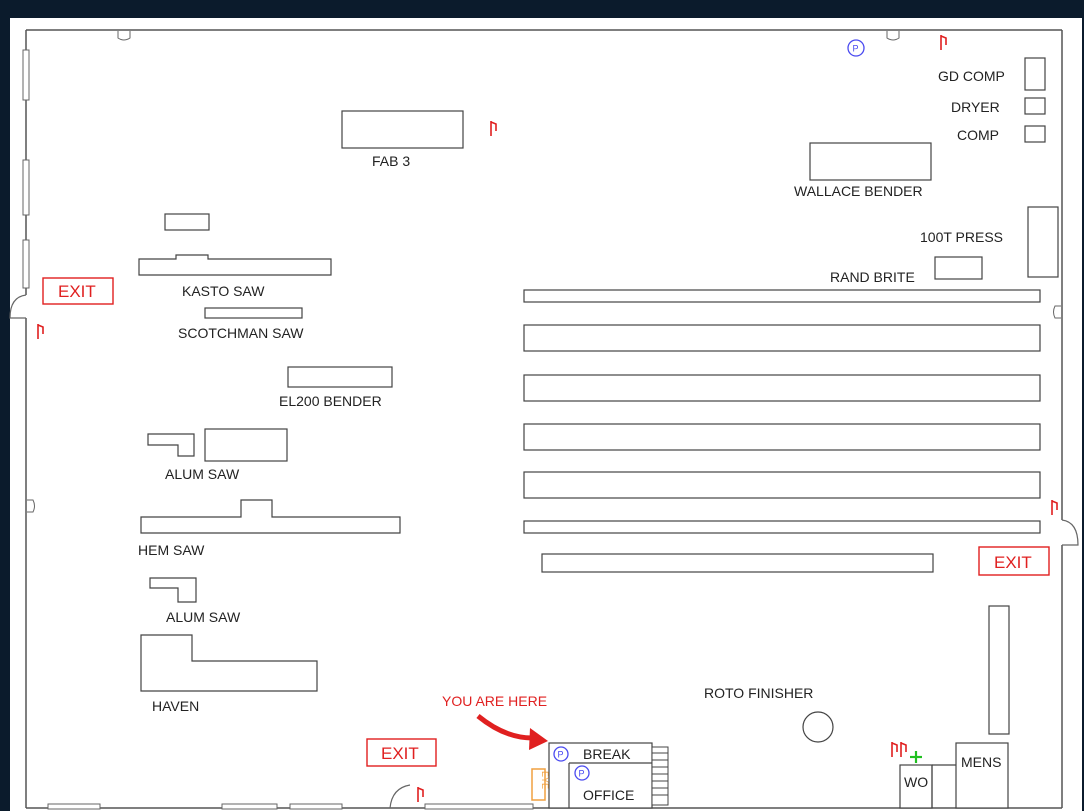  What do you see at coordinates (202, 474) in the screenshot?
I see `alum-saw-1-label: ALUM SAW` at bounding box center [202, 474].